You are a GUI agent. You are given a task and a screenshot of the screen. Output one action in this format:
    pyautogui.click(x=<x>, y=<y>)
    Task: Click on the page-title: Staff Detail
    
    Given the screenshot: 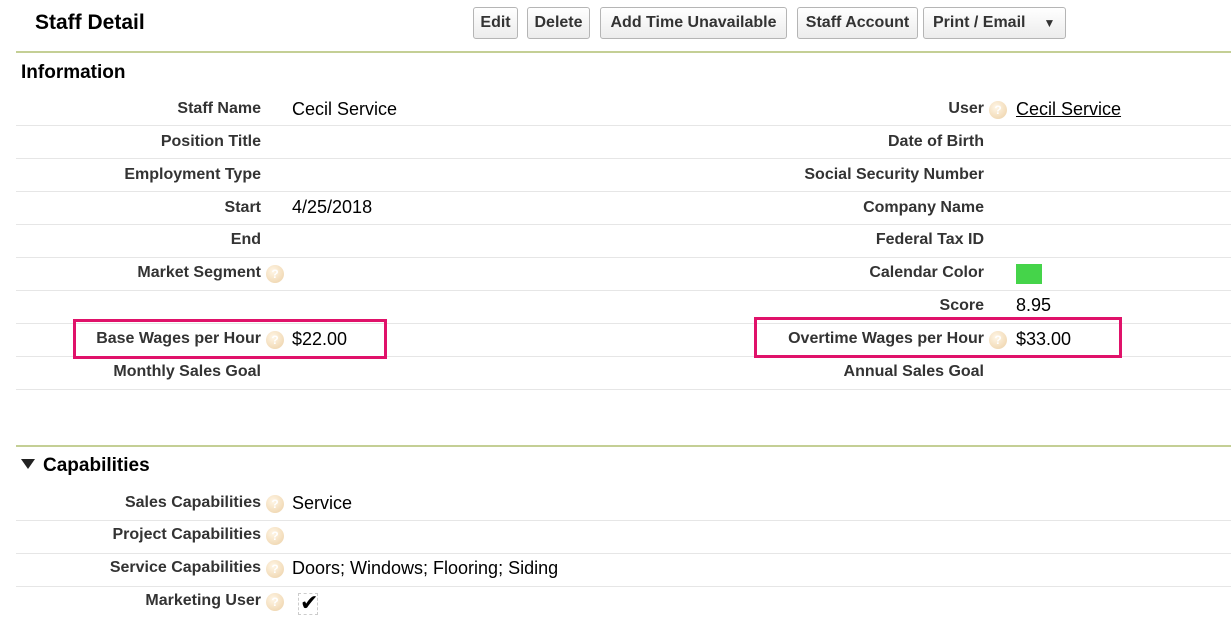 What is the action you would take?
    pyautogui.click(x=90, y=22)
    